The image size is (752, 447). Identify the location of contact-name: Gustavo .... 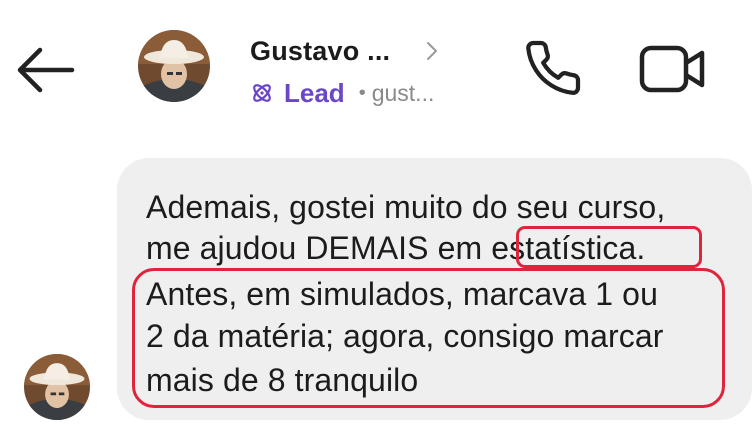
(320, 51).